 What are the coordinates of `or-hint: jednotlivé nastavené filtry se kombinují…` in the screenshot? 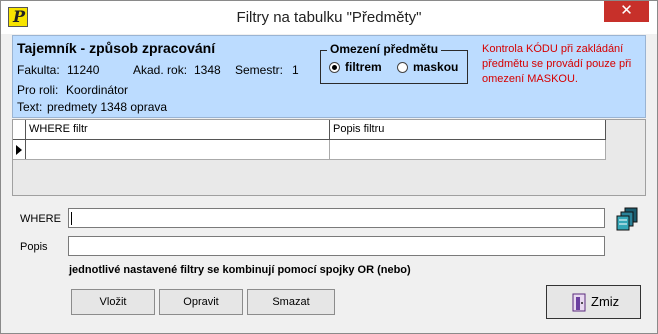 It's located at (240, 270).